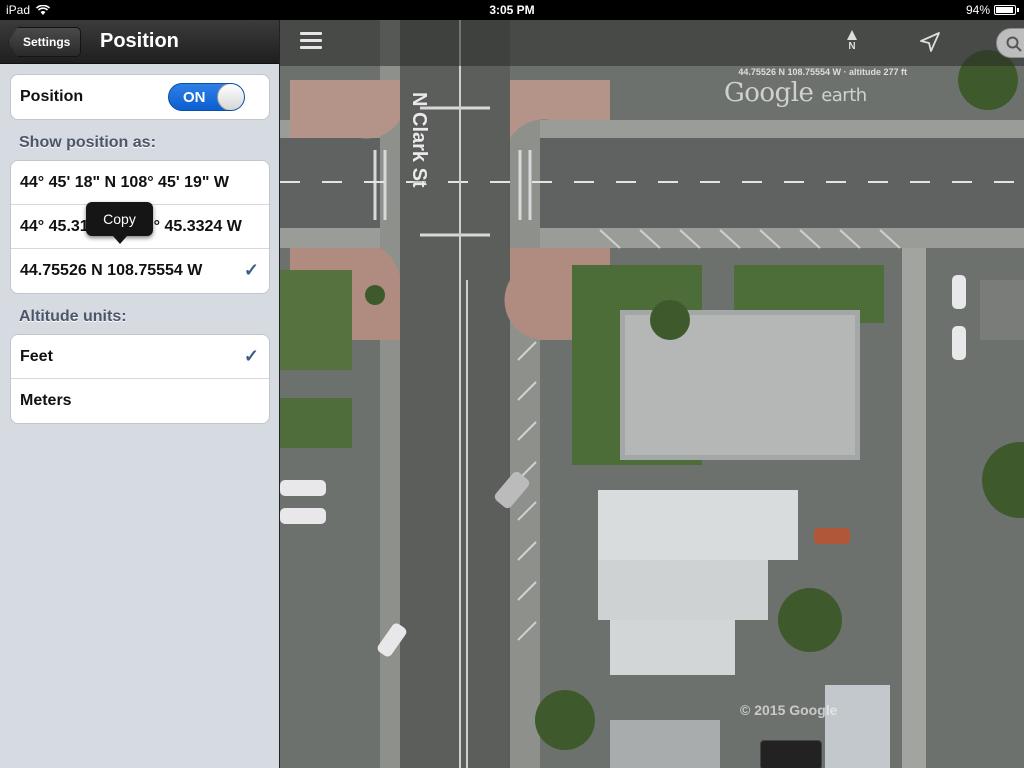 The width and height of the screenshot is (1024, 768). Describe the element at coordinates (73, 316) in the screenshot. I see `altitude-units-header: Altitude units:` at that location.